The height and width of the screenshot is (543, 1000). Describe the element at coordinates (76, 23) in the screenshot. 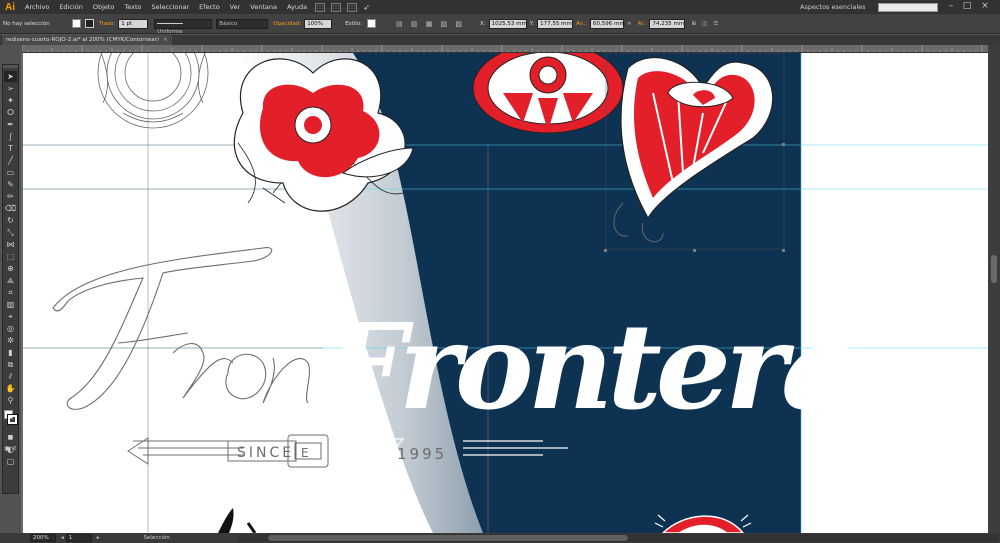

I see `fill-swatch` at that location.